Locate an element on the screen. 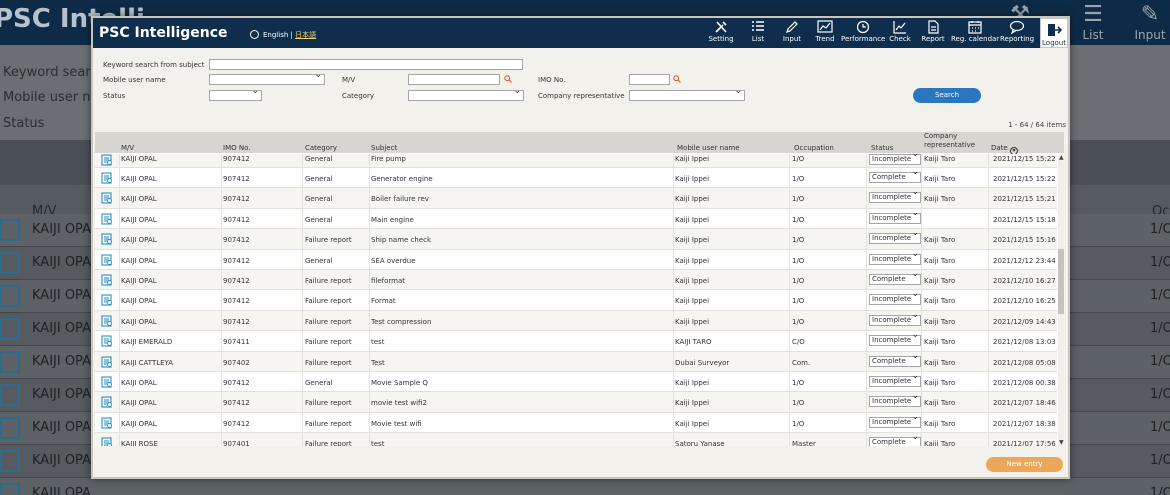 The height and width of the screenshot is (495, 1170). status-filter-select is located at coordinates (235, 93).